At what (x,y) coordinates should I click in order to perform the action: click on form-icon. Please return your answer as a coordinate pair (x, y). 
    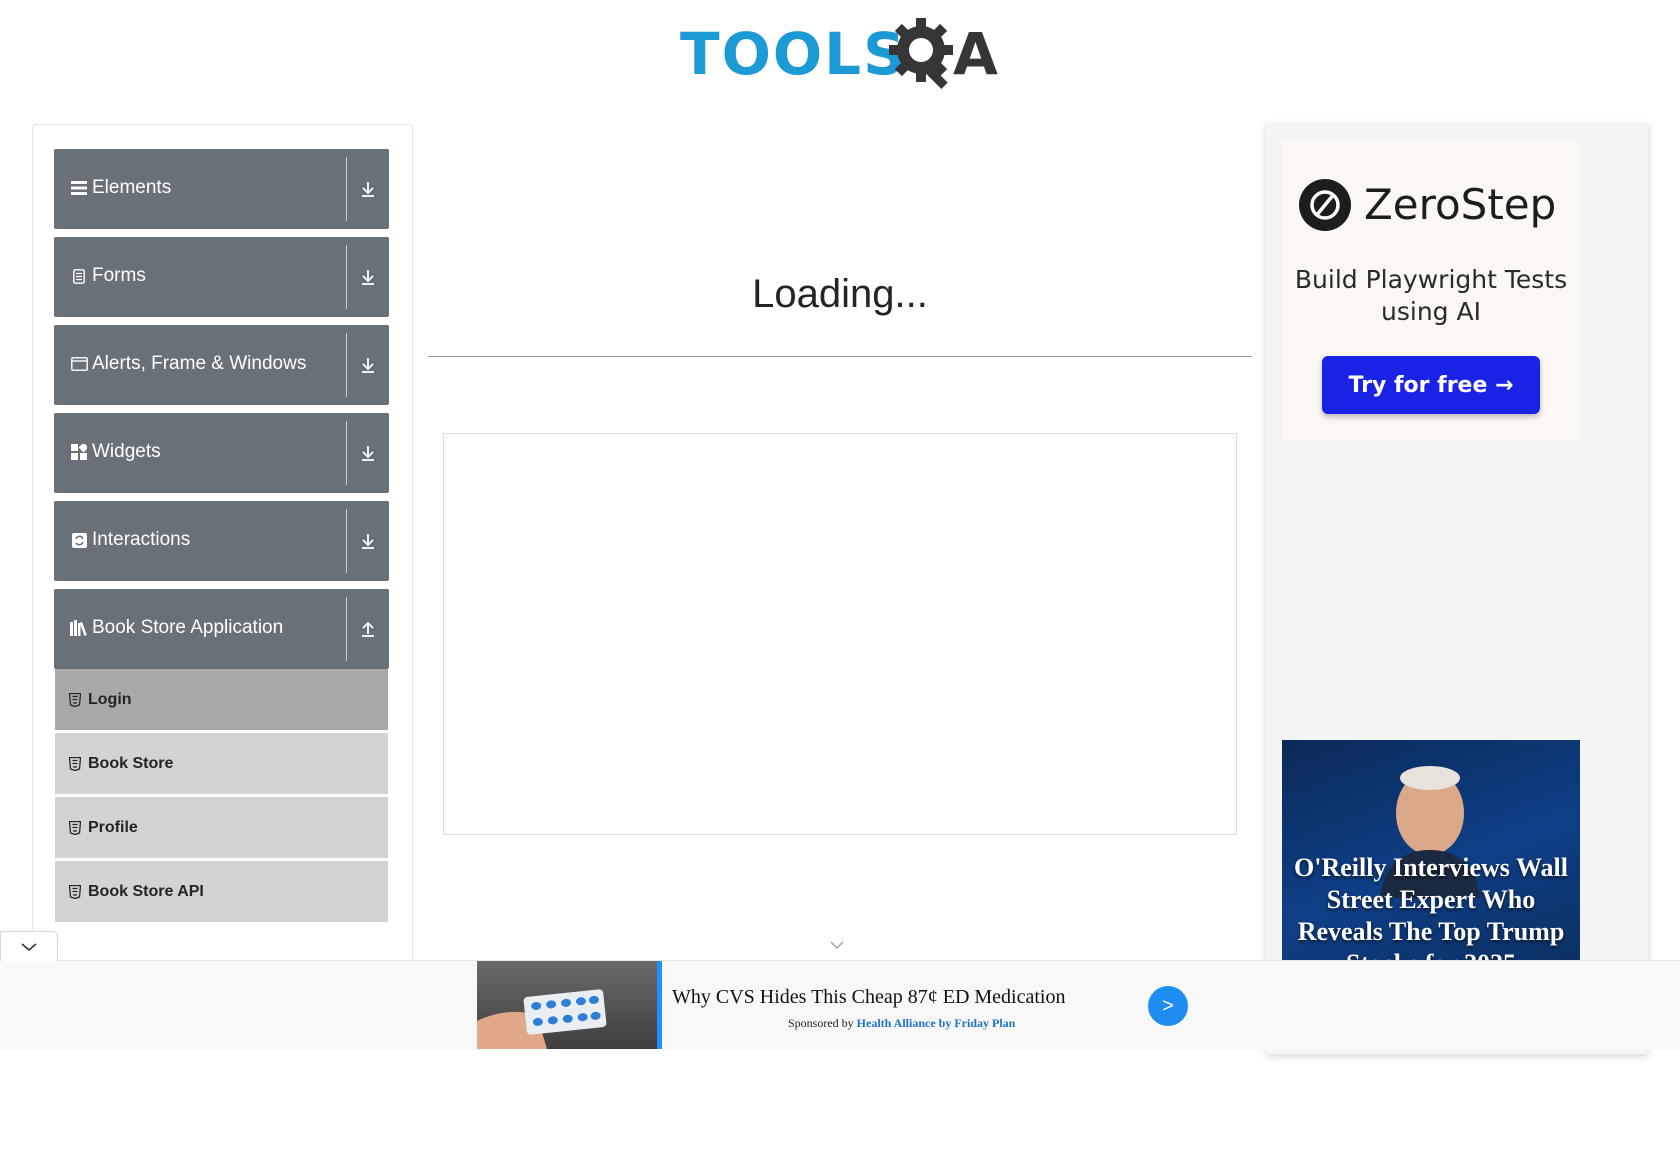
    Looking at the image, I should click on (79, 276).